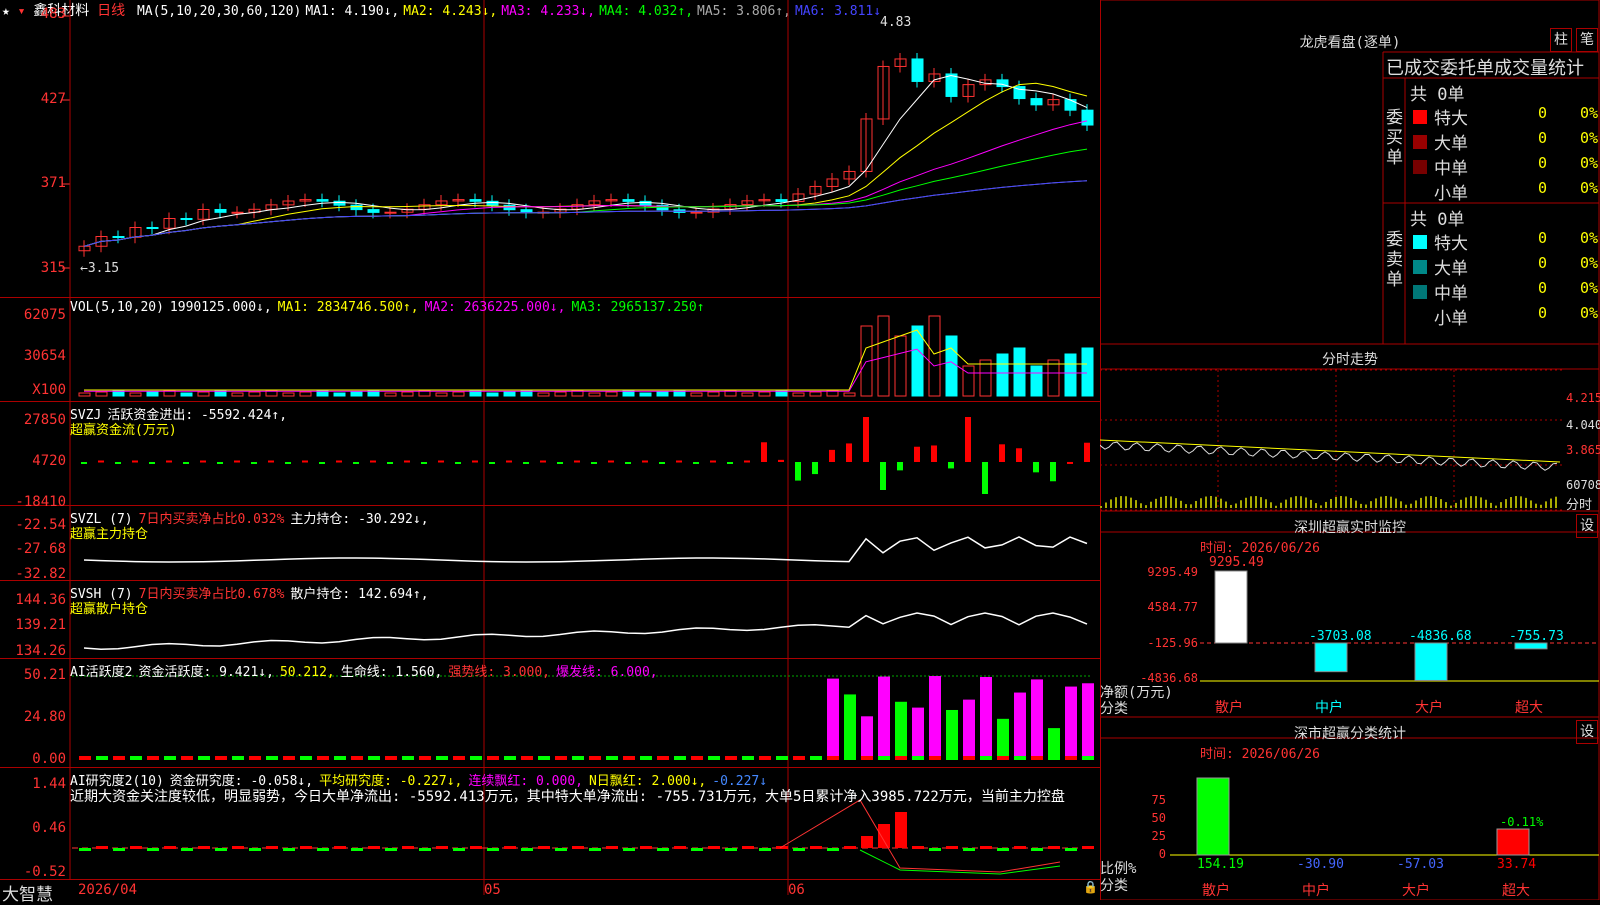 This screenshot has width=1600, height=905. Describe the element at coordinates (53, 183) in the screenshot. I see `y-tick-label: 371` at that location.